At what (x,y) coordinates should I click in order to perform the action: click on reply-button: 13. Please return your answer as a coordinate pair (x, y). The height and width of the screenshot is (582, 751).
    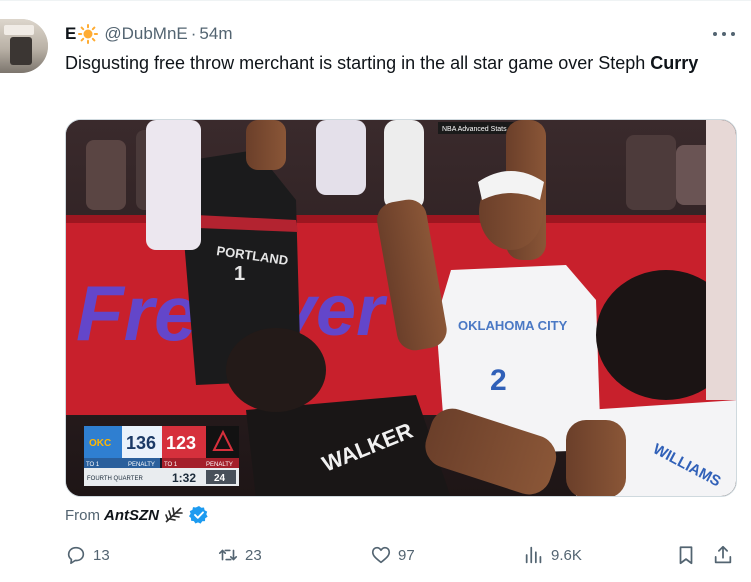
    Looking at the image, I should click on (87, 555).